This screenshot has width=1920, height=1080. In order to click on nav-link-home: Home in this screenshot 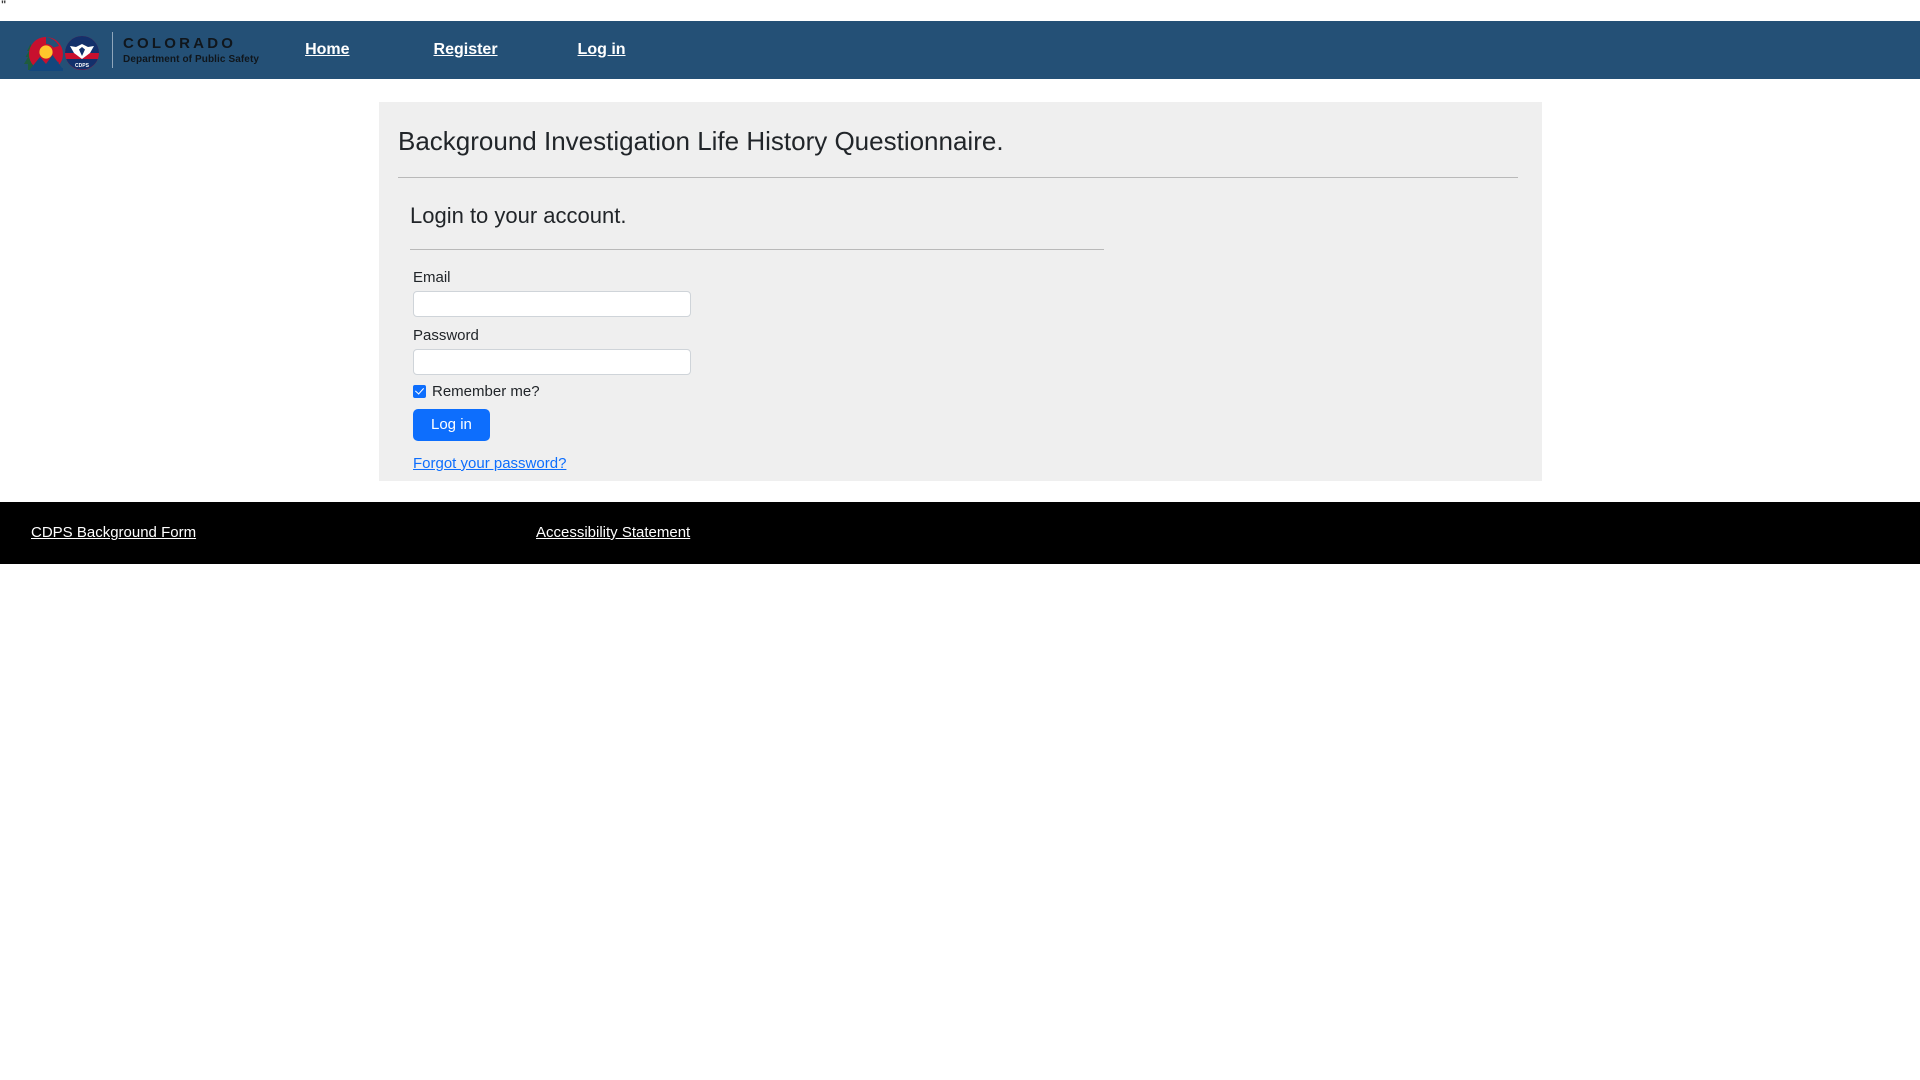, I will do `click(327, 50)`.